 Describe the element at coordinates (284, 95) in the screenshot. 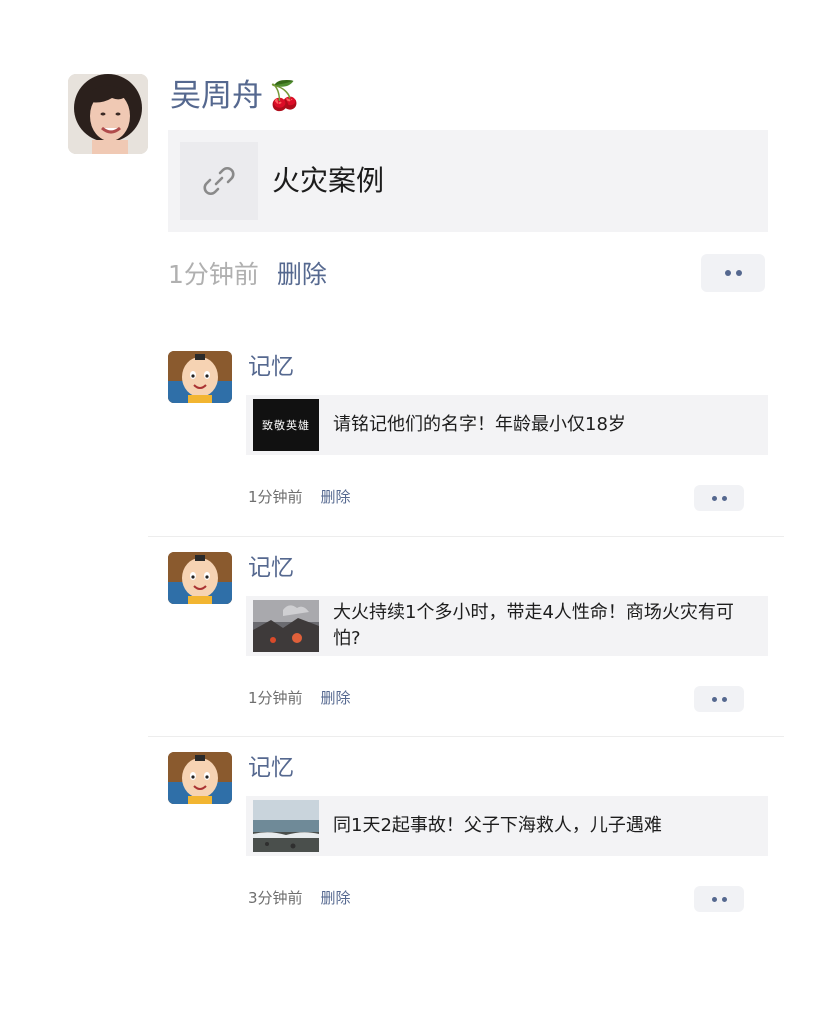

I see `cherry-emoji: 🍒` at that location.